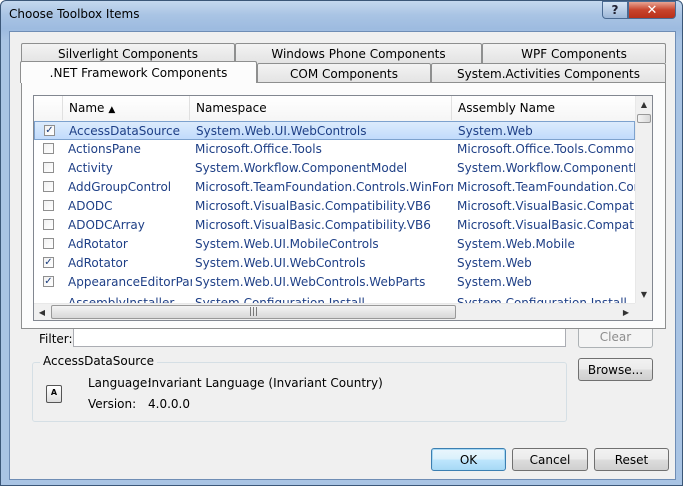 Image resolution: width=685 pixels, height=488 pixels. Describe the element at coordinates (128, 53) in the screenshot. I see `tab-silverlight-components: Silverlight Components` at that location.